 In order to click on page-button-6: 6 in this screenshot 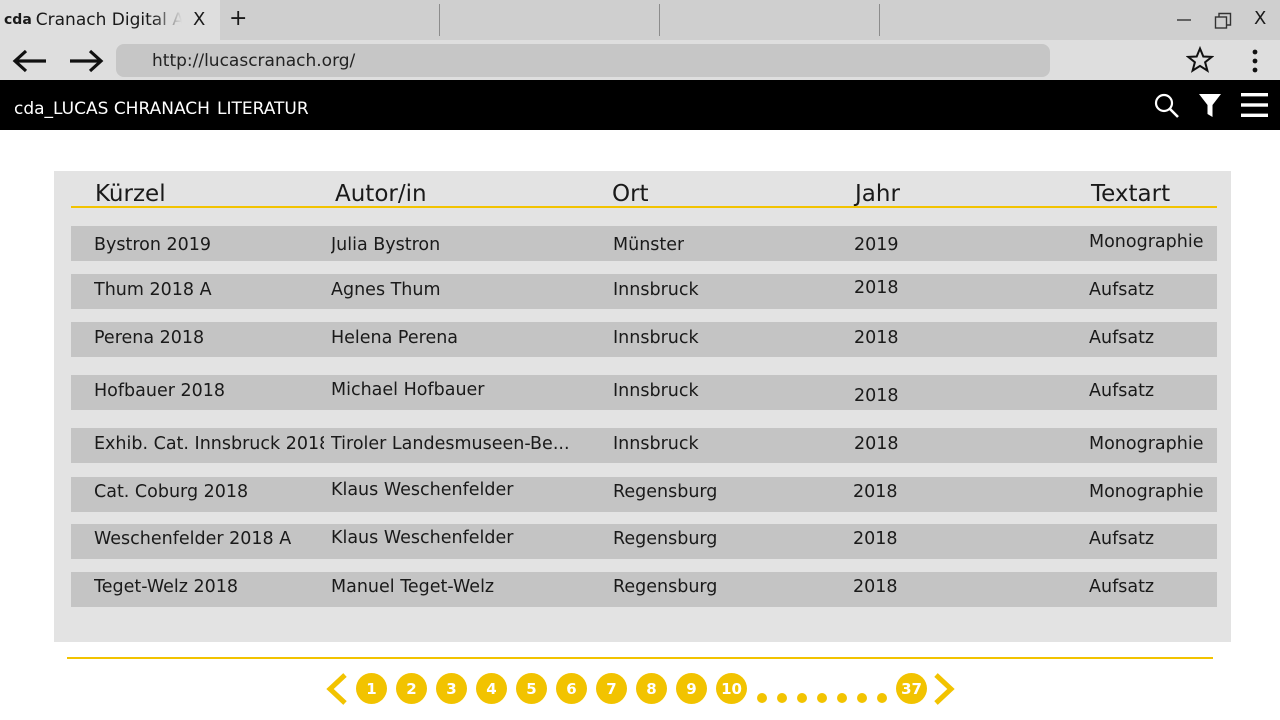, I will do `click(571, 688)`.